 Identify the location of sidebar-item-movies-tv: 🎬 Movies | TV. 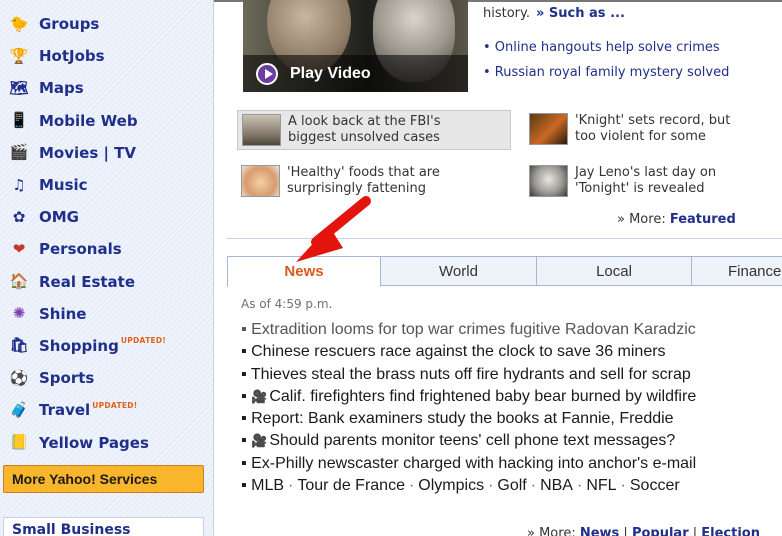
(108, 153).